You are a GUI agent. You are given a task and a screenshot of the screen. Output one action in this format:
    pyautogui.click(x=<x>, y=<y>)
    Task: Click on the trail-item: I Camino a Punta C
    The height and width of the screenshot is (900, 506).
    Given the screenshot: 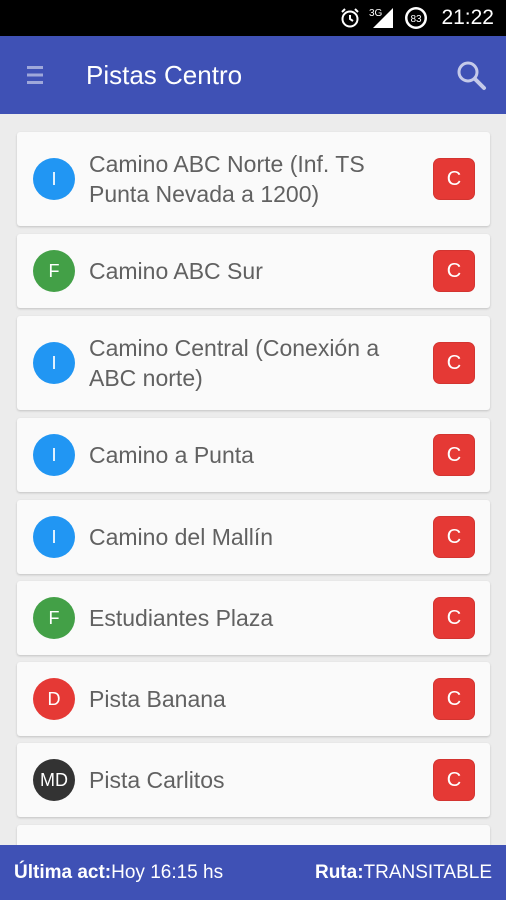 What is the action you would take?
    pyautogui.click(x=253, y=455)
    